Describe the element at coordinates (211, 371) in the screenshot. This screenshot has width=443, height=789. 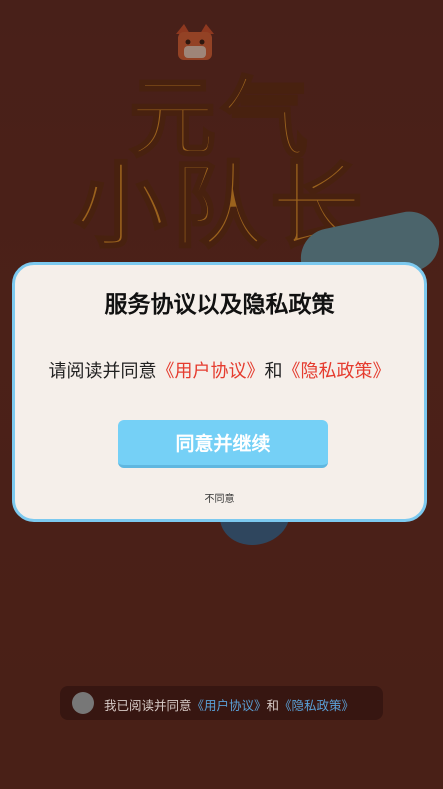
I see `user-agreement-link: 《用户协议》` at that location.